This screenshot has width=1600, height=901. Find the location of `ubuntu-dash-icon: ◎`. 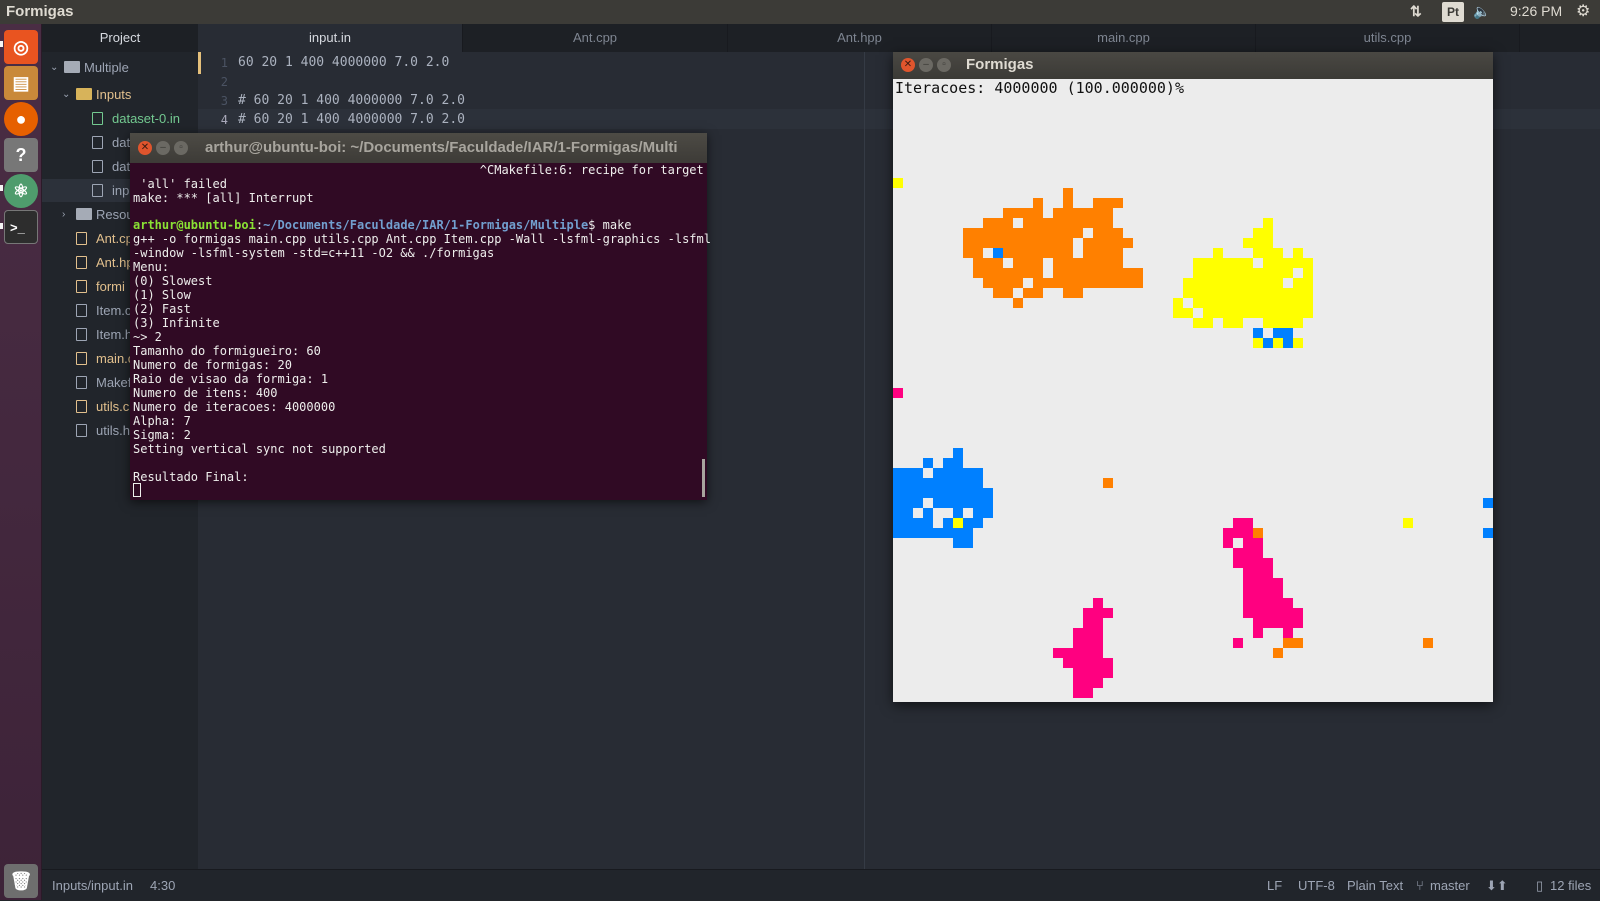

ubuntu-dash-icon: ◎ is located at coordinates (21, 47).